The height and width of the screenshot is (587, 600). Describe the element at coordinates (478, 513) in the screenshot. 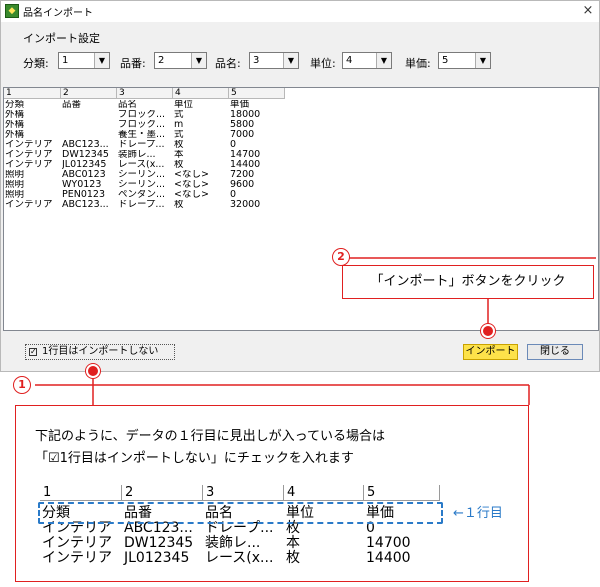

I see `first-row-label: ←１行目` at that location.